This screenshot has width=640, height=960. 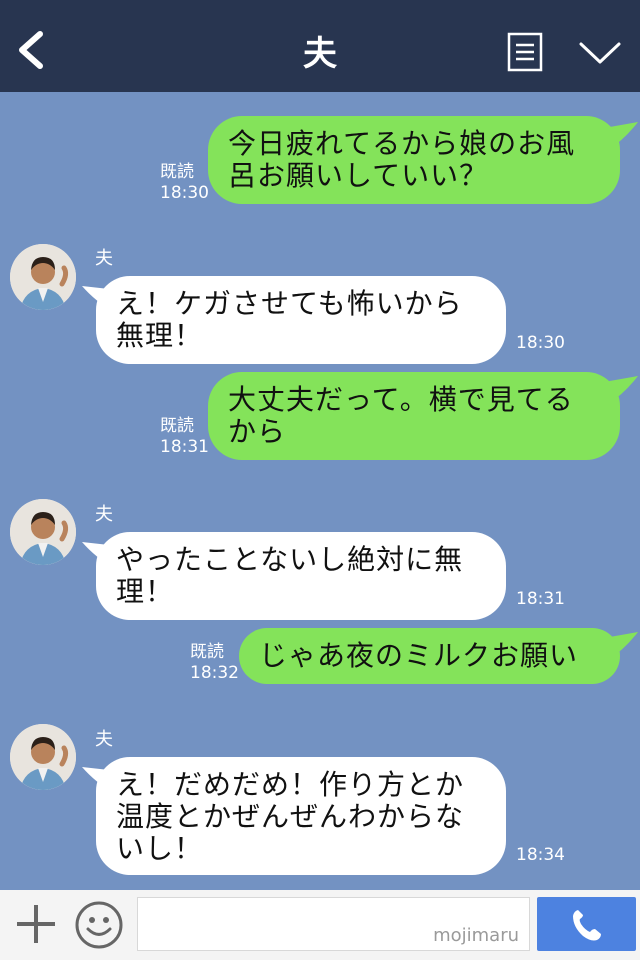 What do you see at coordinates (333, 924) in the screenshot?
I see `message-input: mojimaru` at bounding box center [333, 924].